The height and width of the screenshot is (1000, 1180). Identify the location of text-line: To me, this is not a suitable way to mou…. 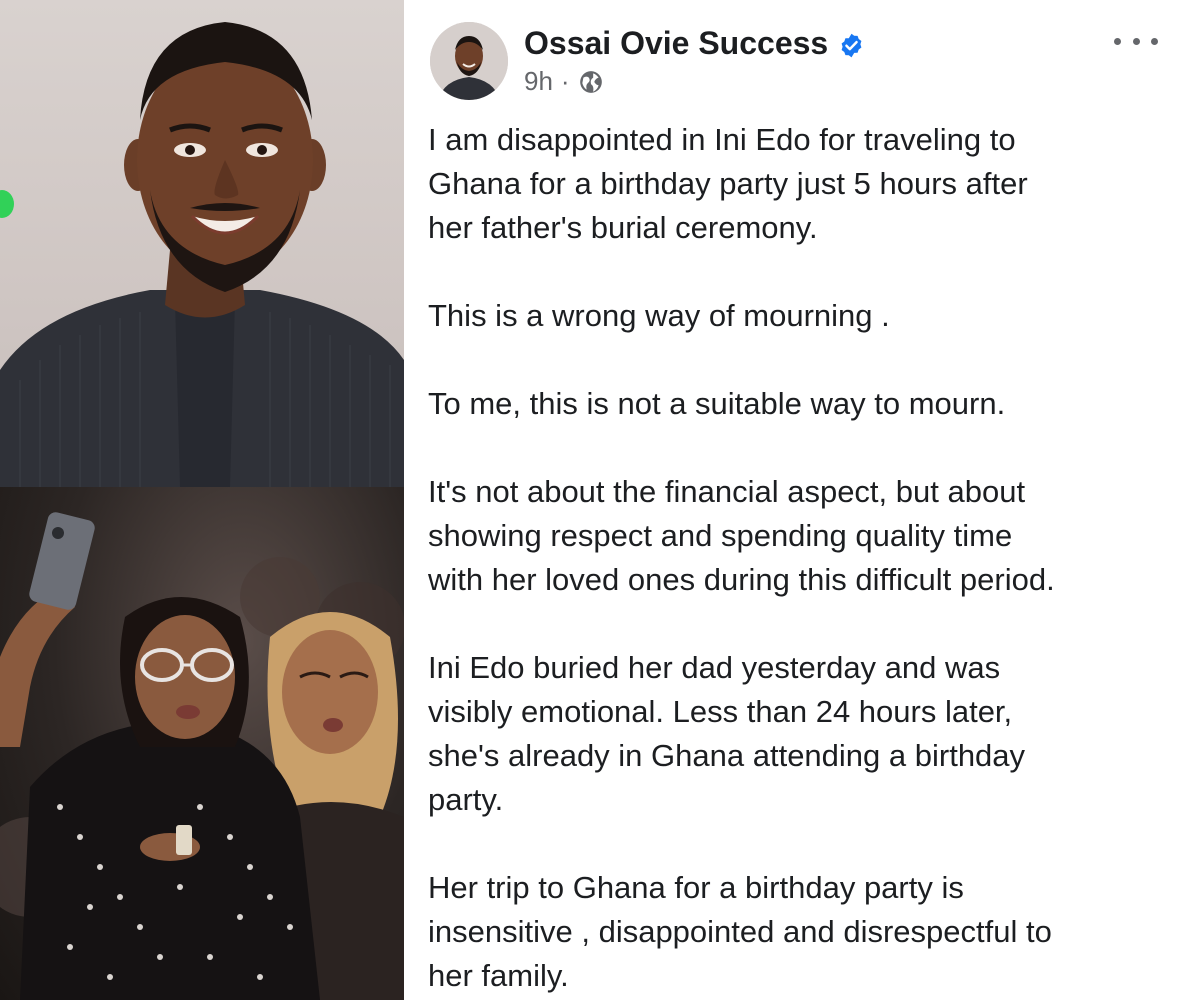
(717, 403).